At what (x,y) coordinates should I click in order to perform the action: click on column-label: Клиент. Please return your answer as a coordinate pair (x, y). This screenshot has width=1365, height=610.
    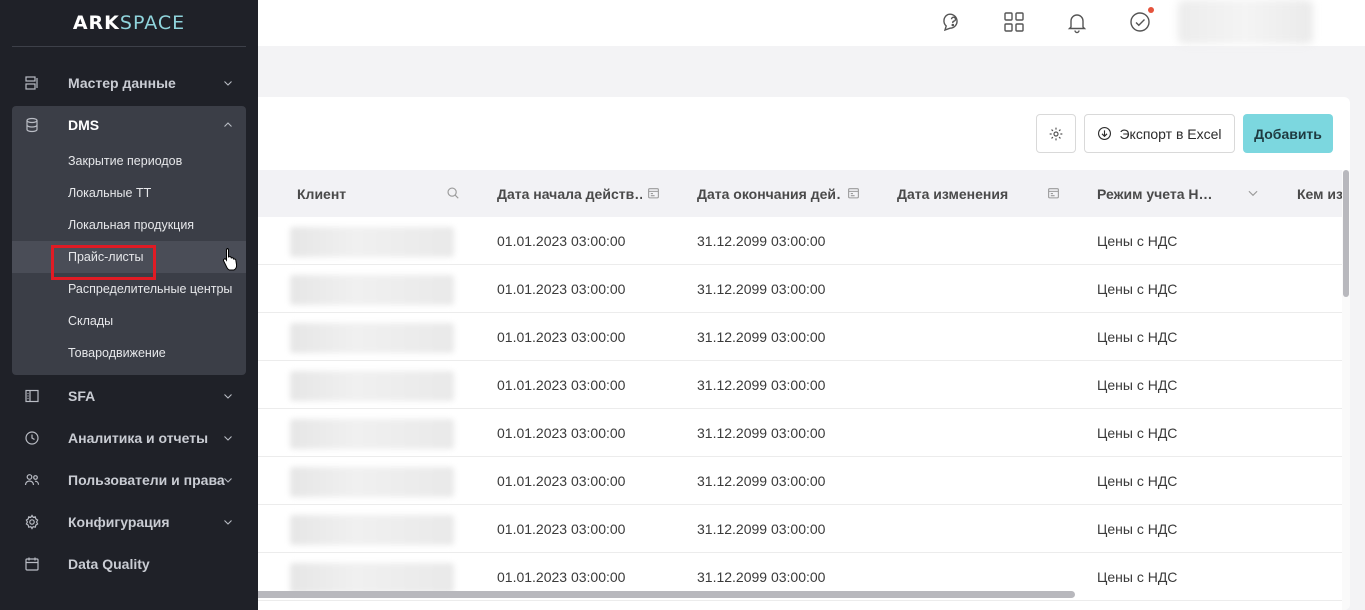
    Looking at the image, I should click on (322, 193).